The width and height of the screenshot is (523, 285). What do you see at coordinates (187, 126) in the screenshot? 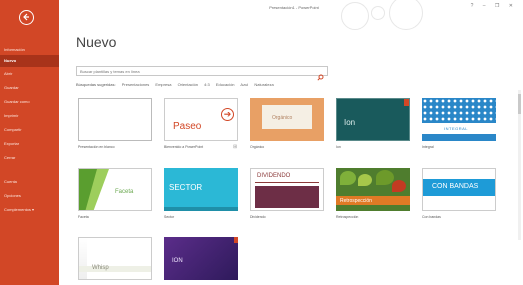
I see `template-preview-text: Paseo` at bounding box center [187, 126].